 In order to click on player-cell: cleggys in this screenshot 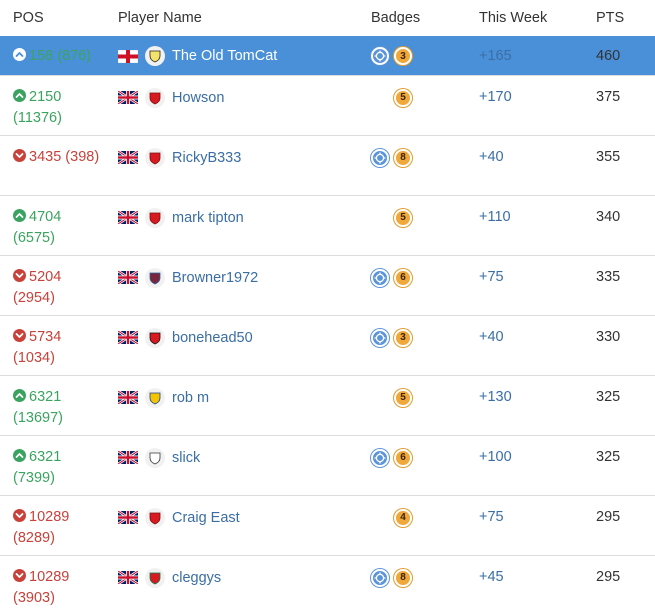, I will do `click(231, 585)`.